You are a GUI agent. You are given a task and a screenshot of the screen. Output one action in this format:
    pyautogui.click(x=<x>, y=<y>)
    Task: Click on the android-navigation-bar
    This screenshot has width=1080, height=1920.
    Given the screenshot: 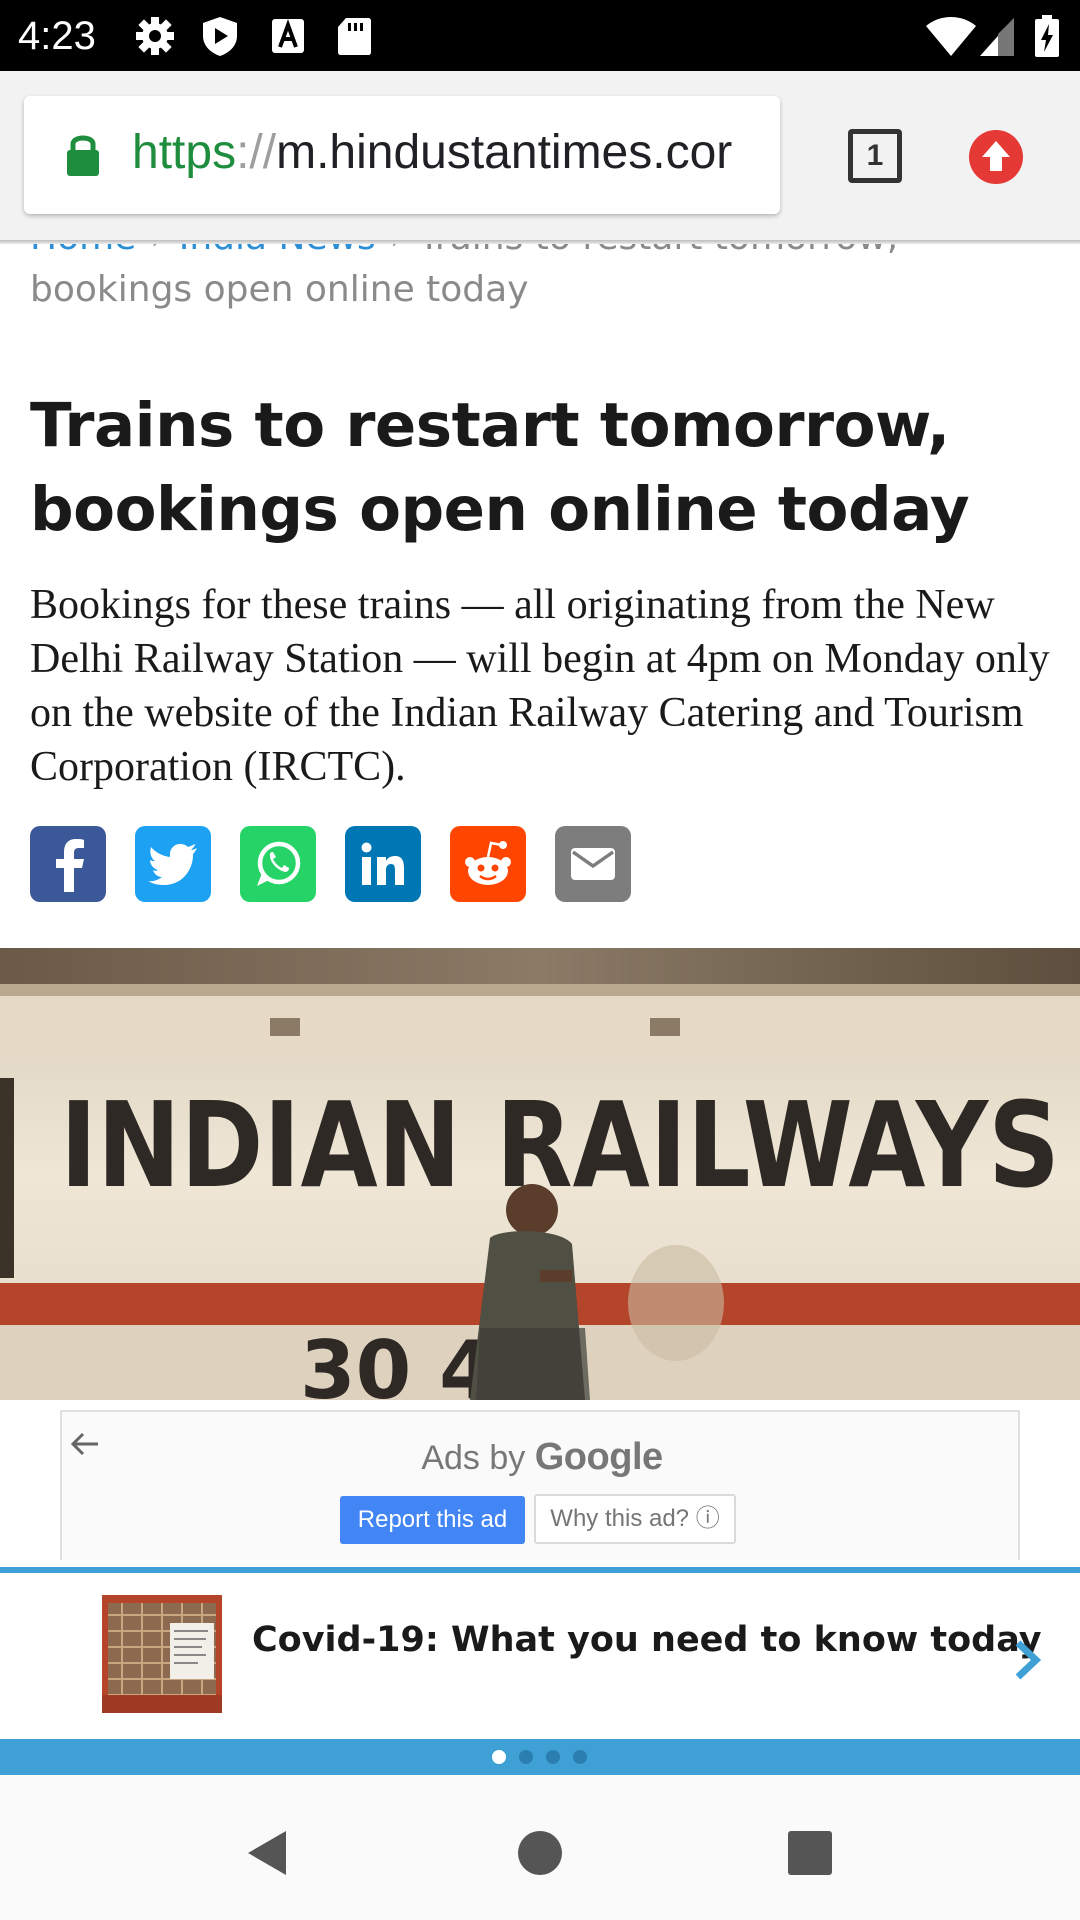 What is the action you would take?
    pyautogui.click(x=540, y=1847)
    